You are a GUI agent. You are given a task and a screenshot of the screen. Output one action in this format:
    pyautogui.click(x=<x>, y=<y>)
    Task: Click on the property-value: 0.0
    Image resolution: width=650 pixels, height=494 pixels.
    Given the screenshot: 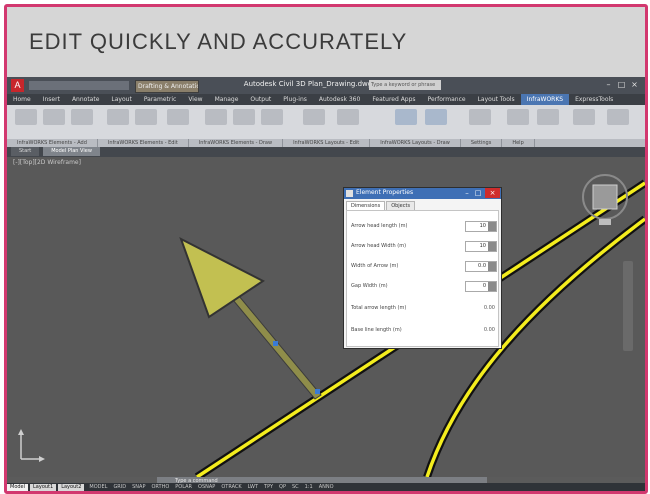 What is the action you would take?
    pyautogui.click(x=482, y=266)
    